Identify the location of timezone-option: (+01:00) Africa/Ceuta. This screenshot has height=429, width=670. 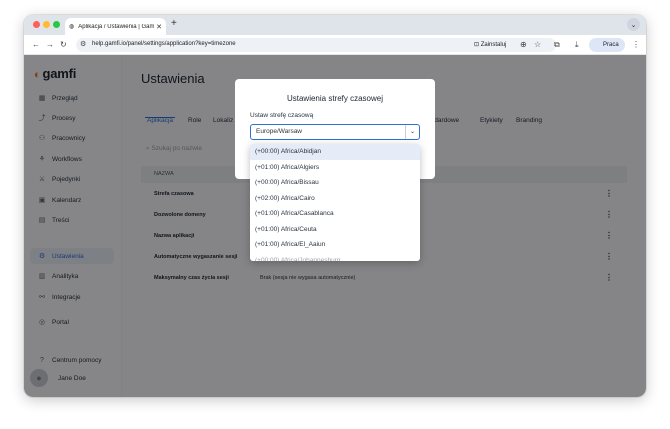
(335, 230).